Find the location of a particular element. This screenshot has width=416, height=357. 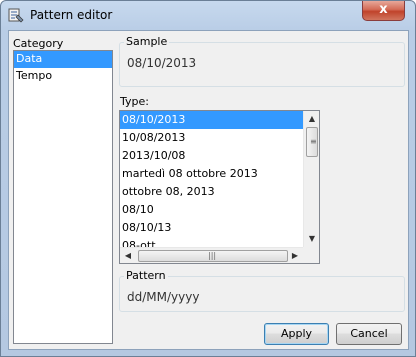

app-icon is located at coordinates (16, 15).